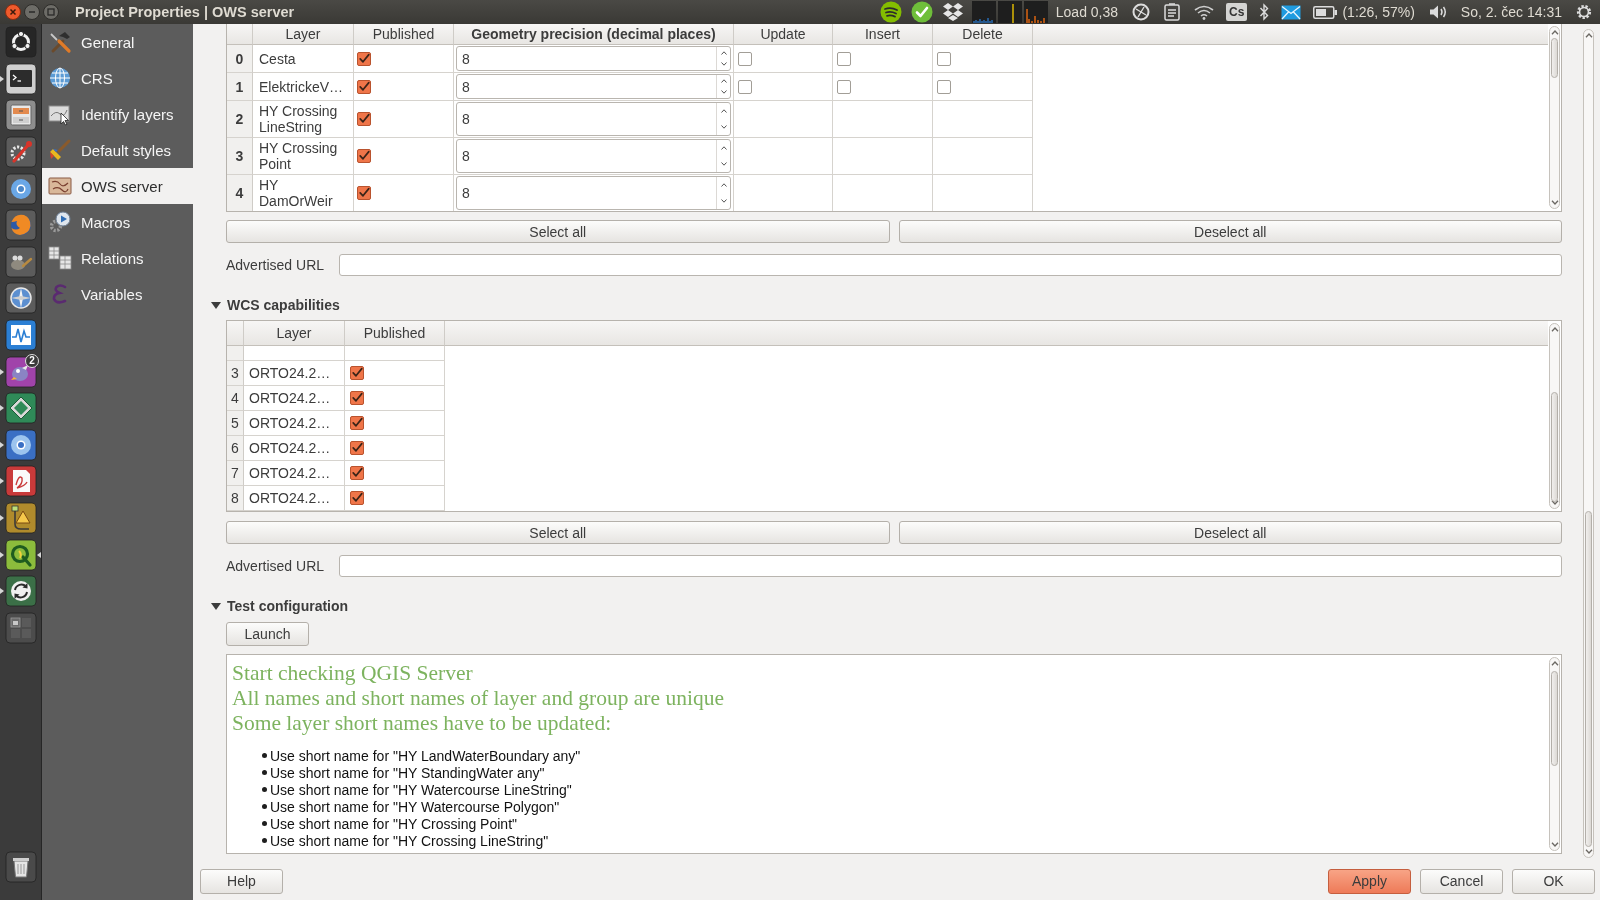 Image resolution: width=1600 pixels, height=900 pixels. I want to click on sidebar-item: General, so click(117, 42).